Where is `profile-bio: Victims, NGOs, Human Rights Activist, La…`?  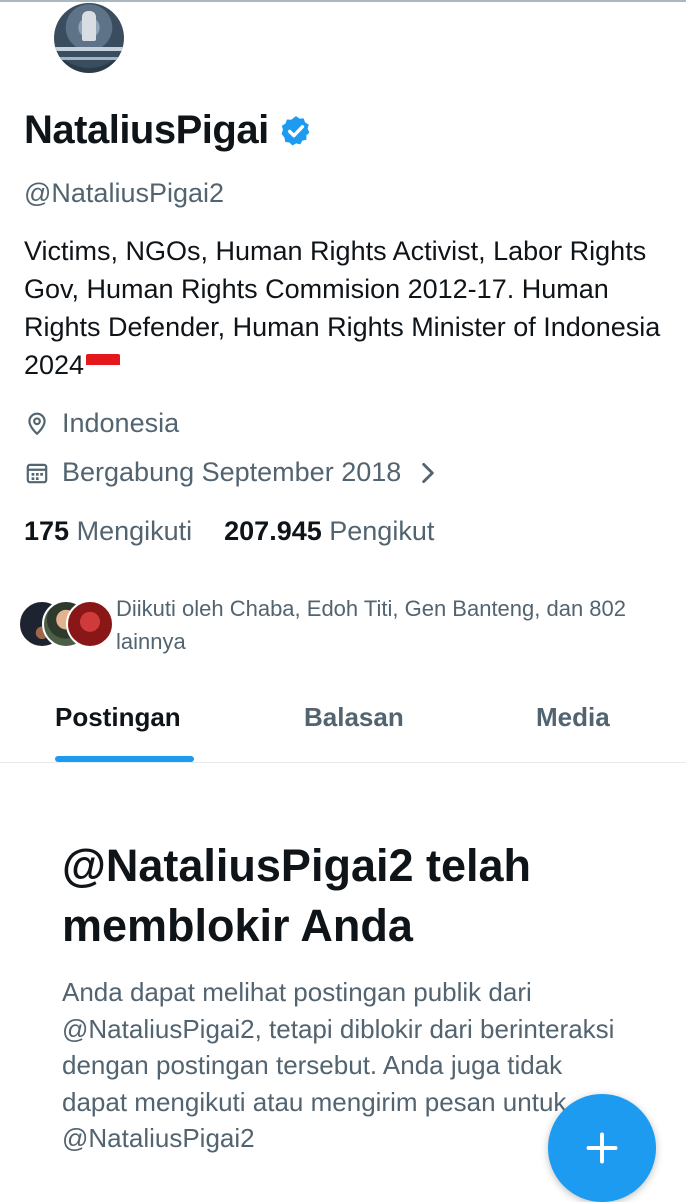
profile-bio: Victims, NGOs, Human Rights Activist, La… is located at coordinates (344, 308).